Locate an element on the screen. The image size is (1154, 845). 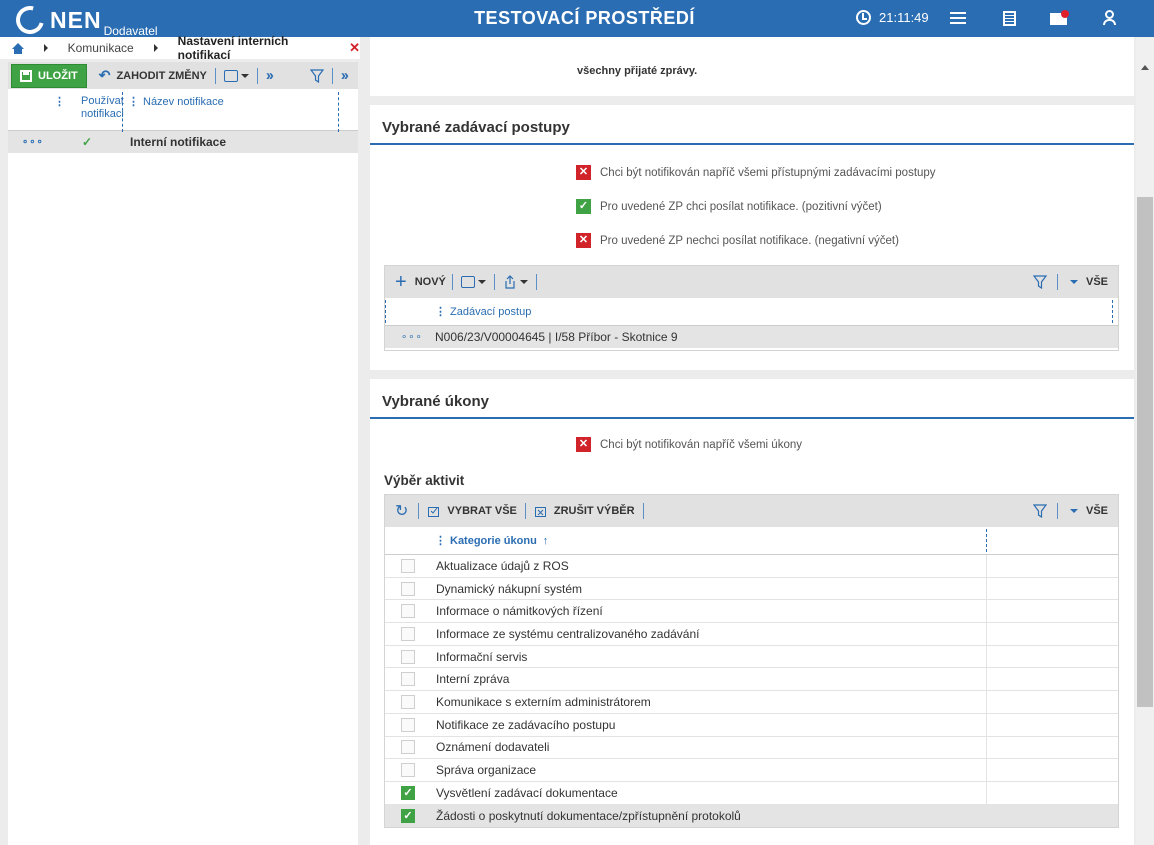
nen-logo: NEN Dodavatel is located at coordinates (84, 20).